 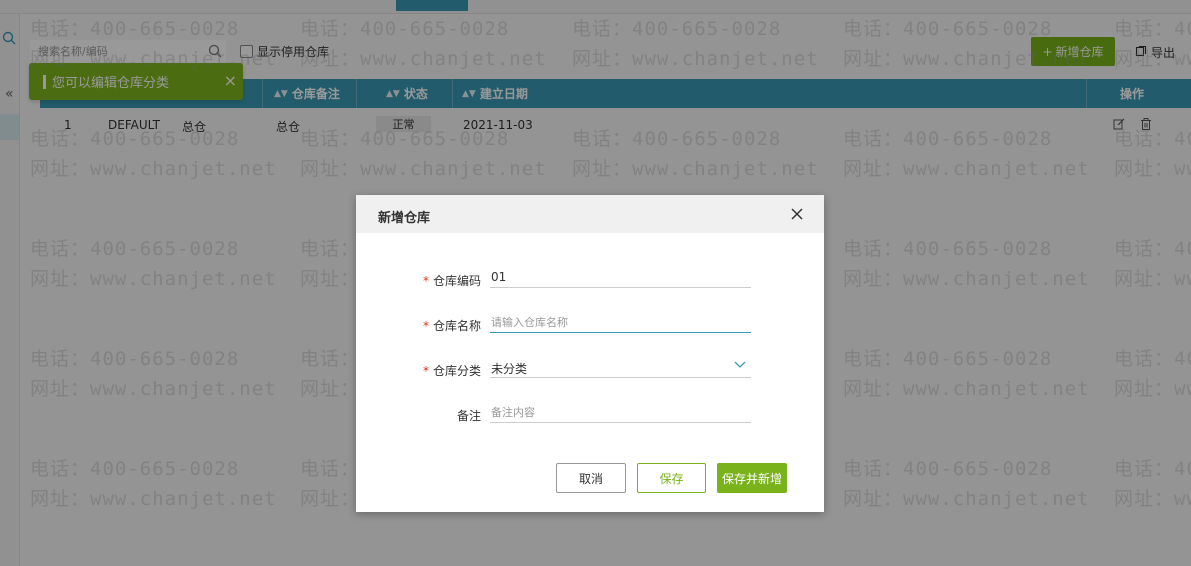 I want to click on code-field-label: * 仓库编码, so click(x=443, y=280).